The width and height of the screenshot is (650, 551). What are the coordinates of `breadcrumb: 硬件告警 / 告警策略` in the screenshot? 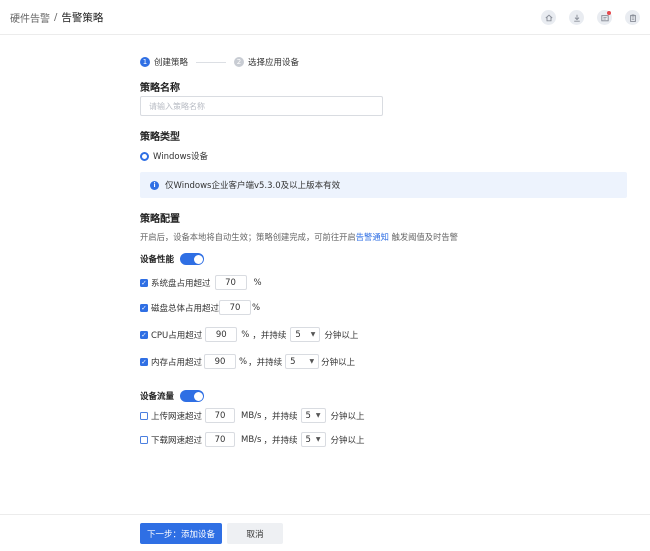 It's located at (56, 17).